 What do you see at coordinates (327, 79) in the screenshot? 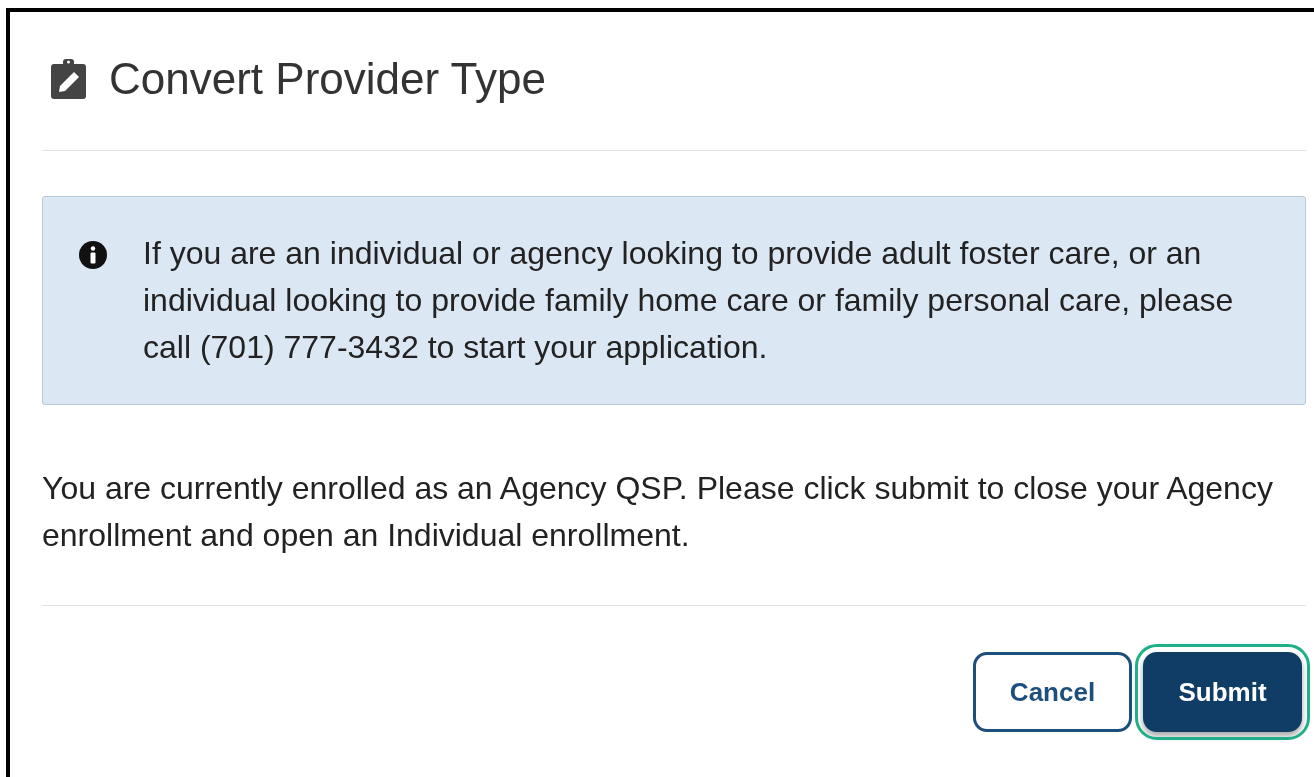
I see `dialog-title: Convert Provider Type` at bounding box center [327, 79].